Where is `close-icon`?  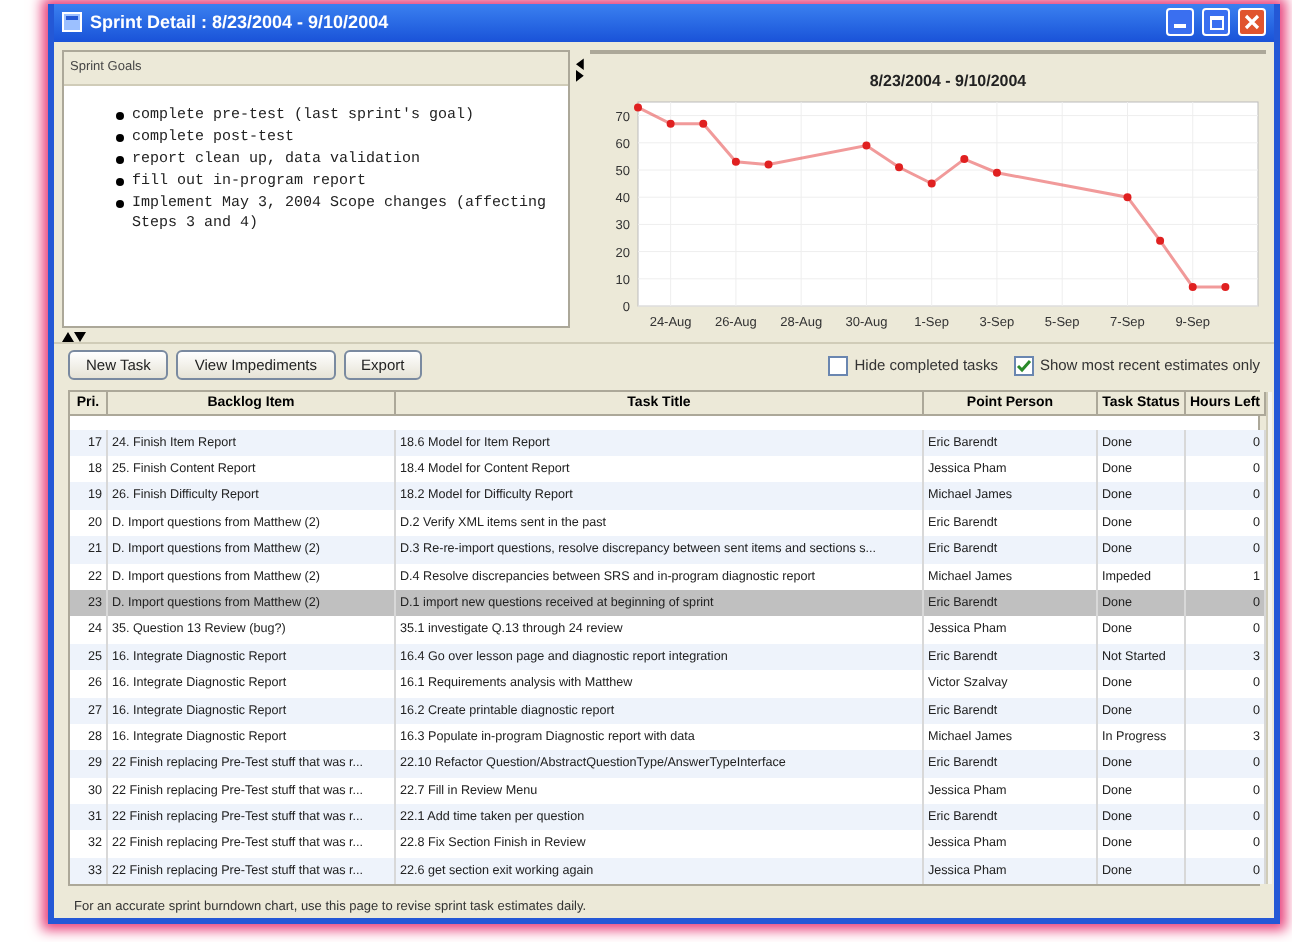
close-icon is located at coordinates (1252, 22).